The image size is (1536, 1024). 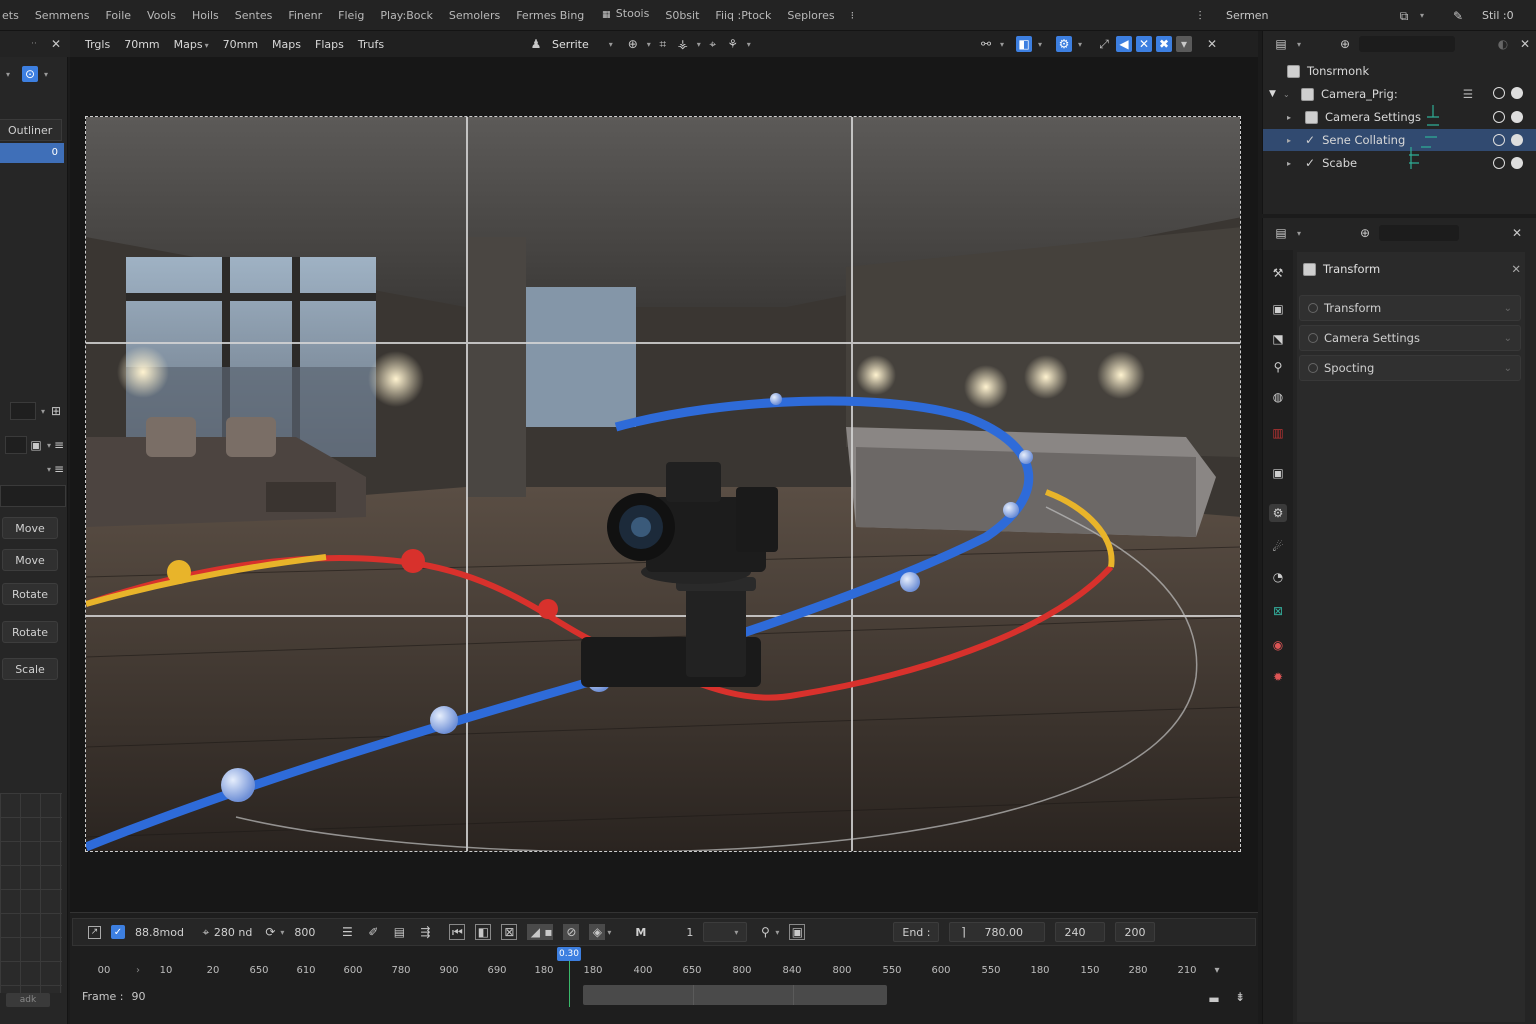 What do you see at coordinates (1214, 999) in the screenshot?
I see `zoom-icon: ▬` at bounding box center [1214, 999].